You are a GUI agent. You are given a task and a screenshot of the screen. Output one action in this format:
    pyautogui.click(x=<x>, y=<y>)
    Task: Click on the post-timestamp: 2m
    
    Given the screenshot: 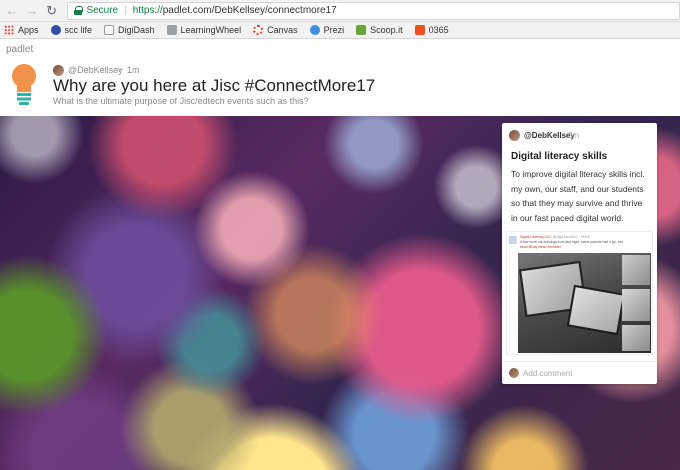 What is the action you would take?
    pyautogui.click(x=574, y=135)
    